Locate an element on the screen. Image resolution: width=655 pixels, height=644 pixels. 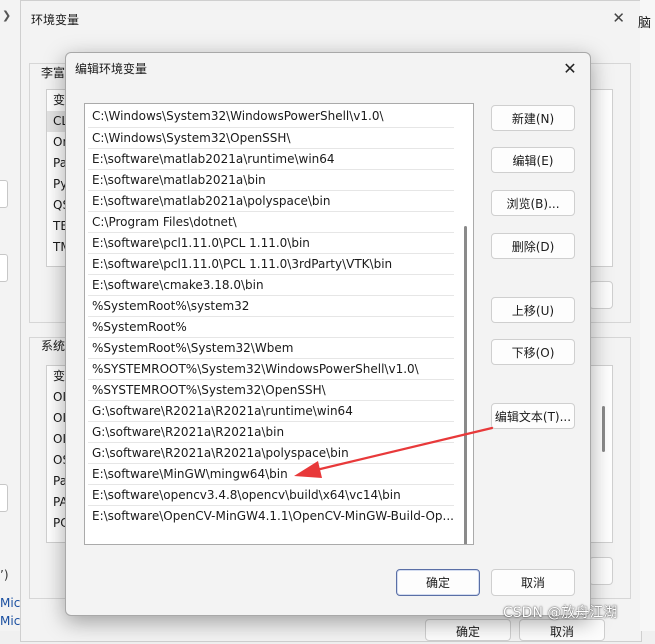
path-list-item: C:\Program Files\dotnet\ is located at coordinates (271, 221).